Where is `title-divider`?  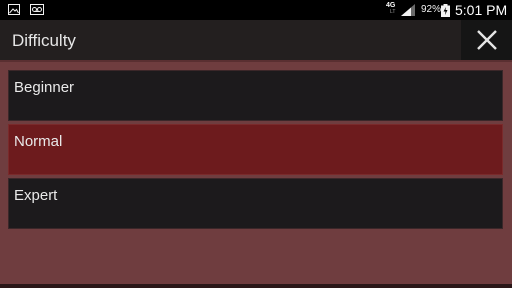
title-divider is located at coordinates (256, 61).